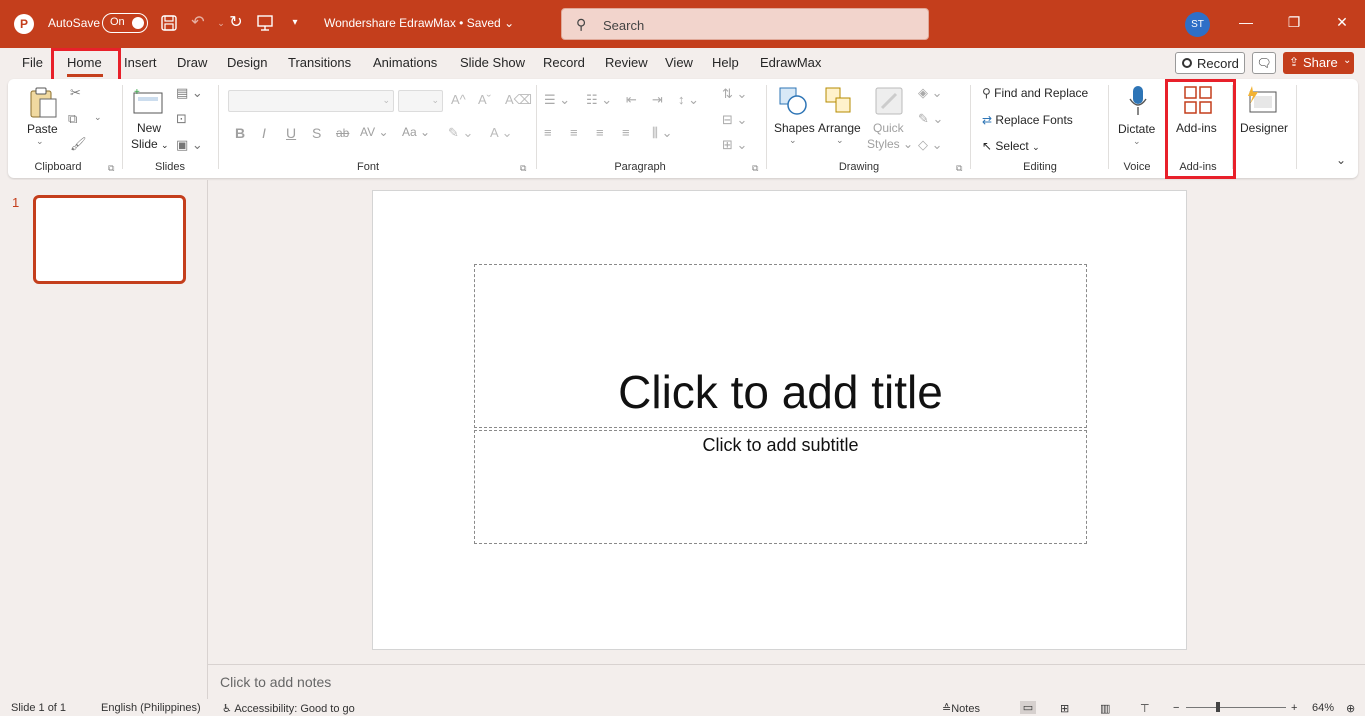 The width and height of the screenshot is (1365, 716). I want to click on tab-record: Record, so click(564, 62).